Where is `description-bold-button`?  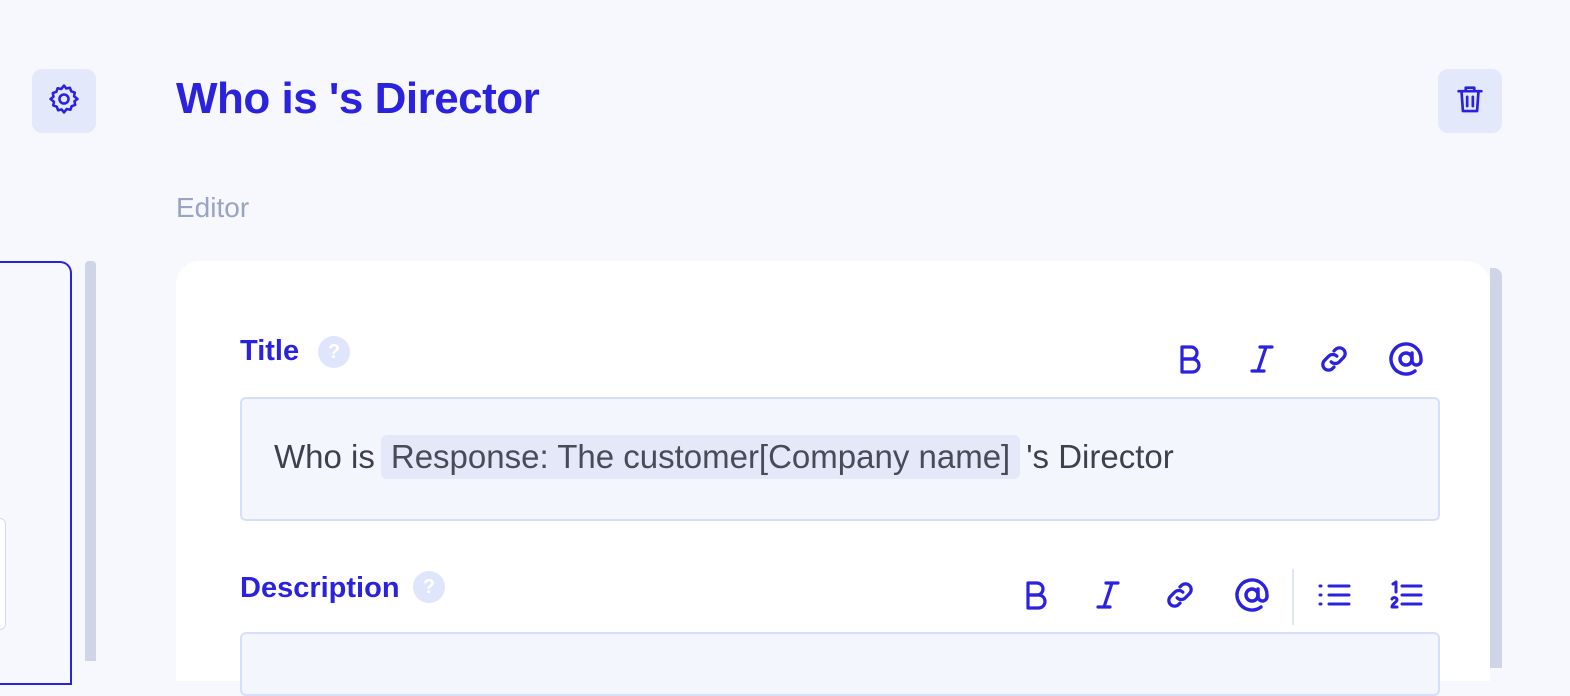
description-bold-button is located at coordinates (1036, 597).